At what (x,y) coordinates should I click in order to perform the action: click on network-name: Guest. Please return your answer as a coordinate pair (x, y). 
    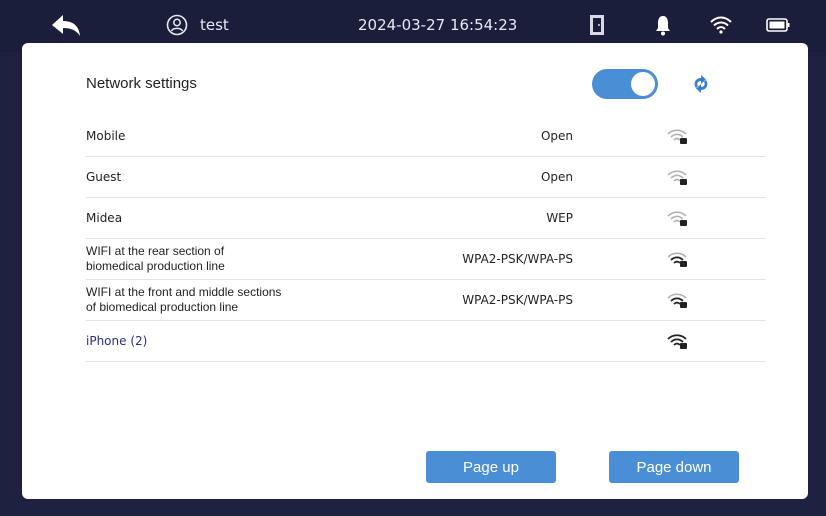
    Looking at the image, I should click on (104, 177).